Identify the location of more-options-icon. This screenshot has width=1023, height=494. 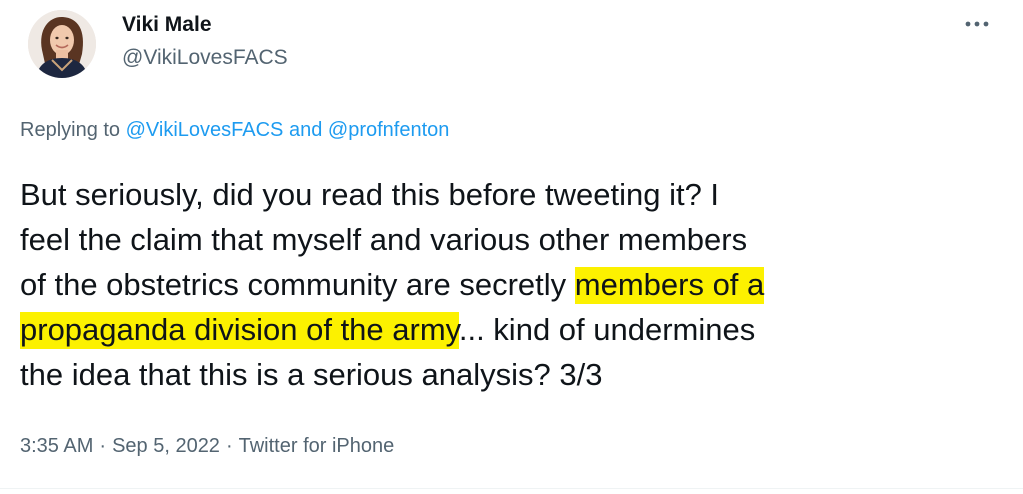
(977, 24).